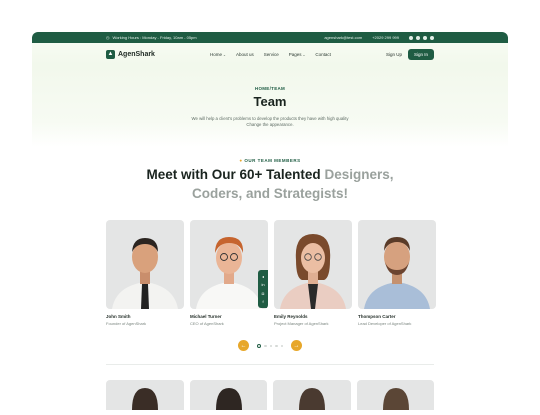 The width and height of the screenshot is (540, 415). Describe the element at coordinates (301, 324) in the screenshot. I see `member-role: Project Manager of AgenShark` at that location.